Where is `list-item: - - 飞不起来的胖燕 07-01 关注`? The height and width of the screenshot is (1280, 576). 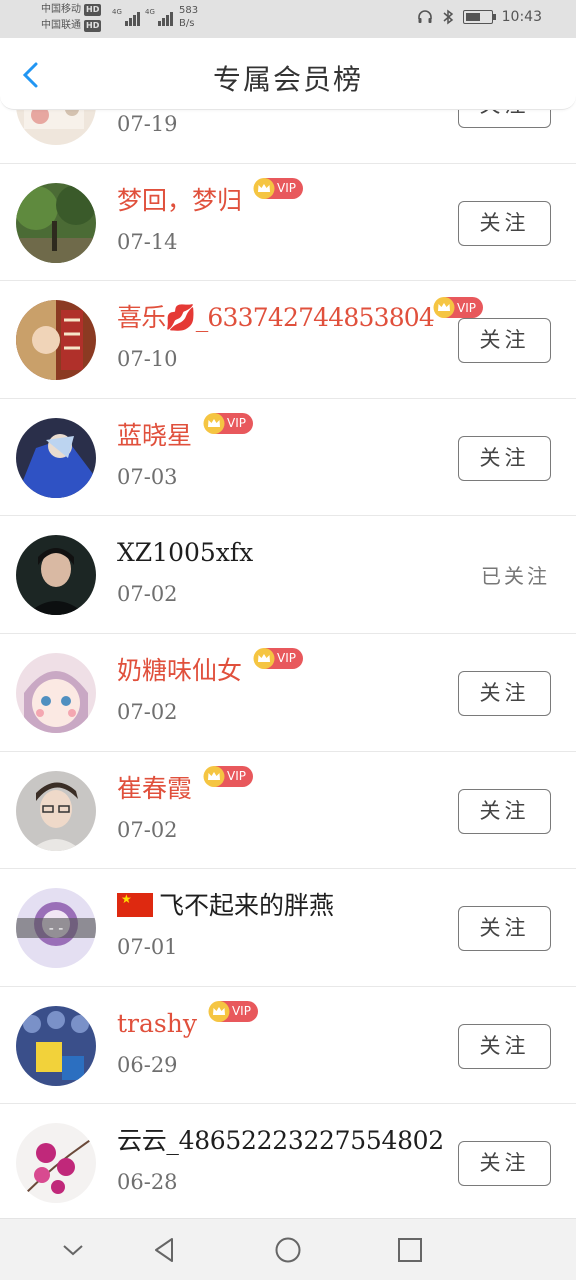 list-item: - - 飞不起来的胖燕 07-01 关注 is located at coordinates (288, 928).